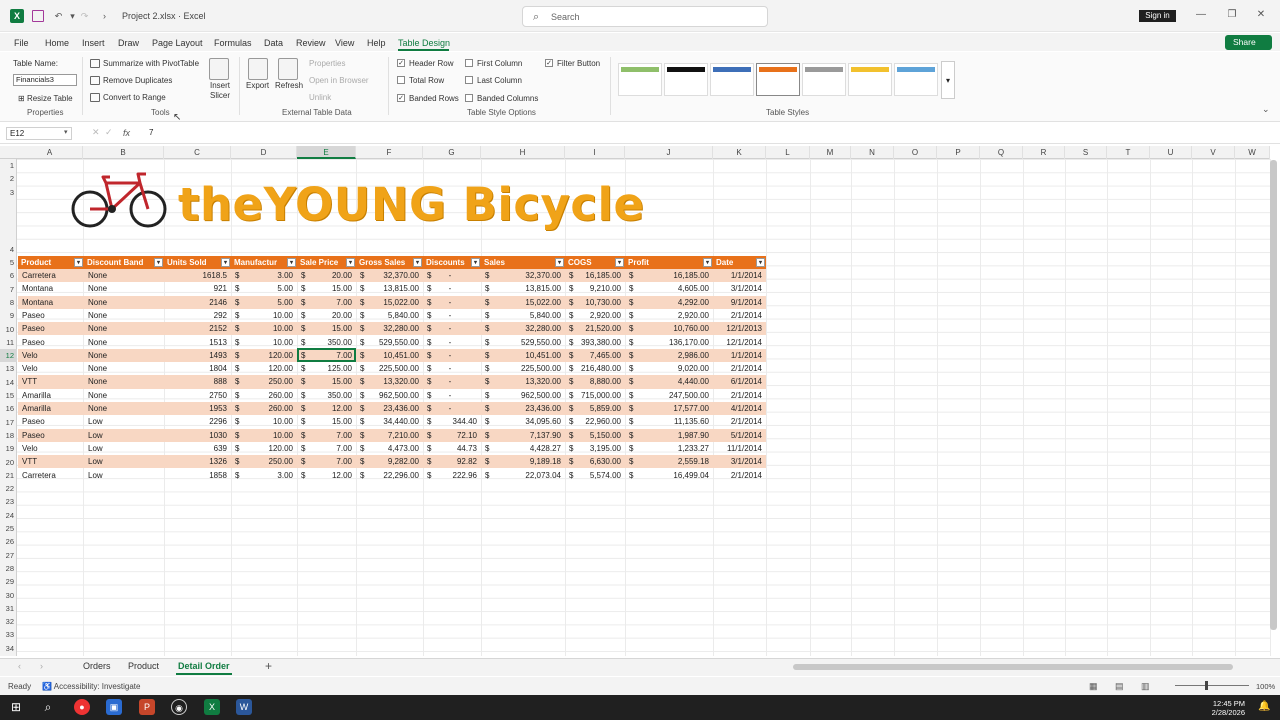  I want to click on row-header: 26, so click(8, 541).